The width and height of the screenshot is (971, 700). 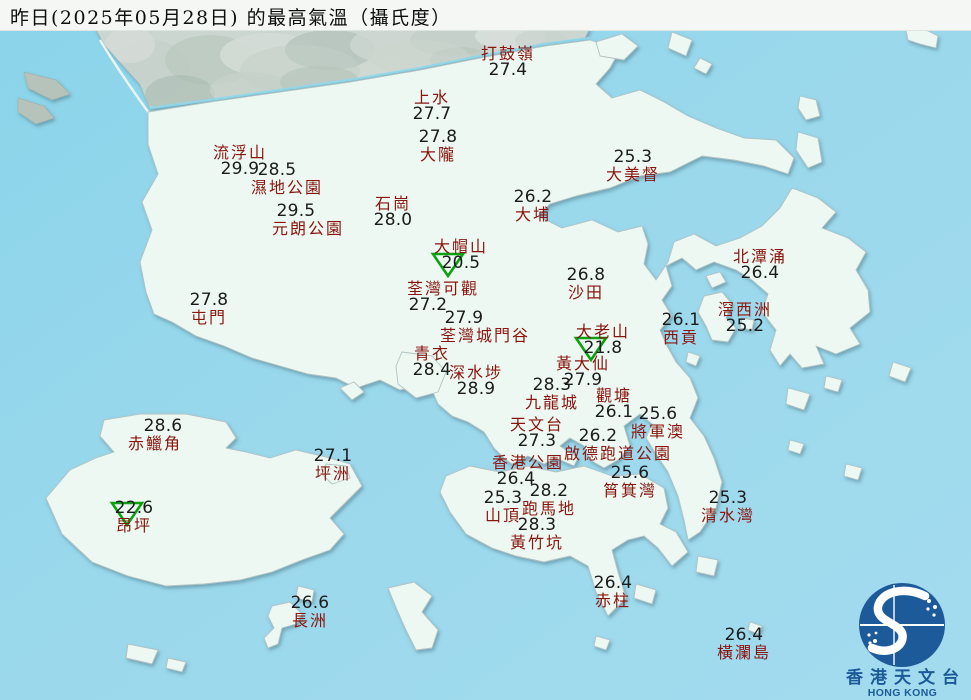 What do you see at coordinates (231, 18) in the screenshot?
I see `page-title: 昨日(2025年05月28日) 的最高氣溫（攝氏度）` at bounding box center [231, 18].